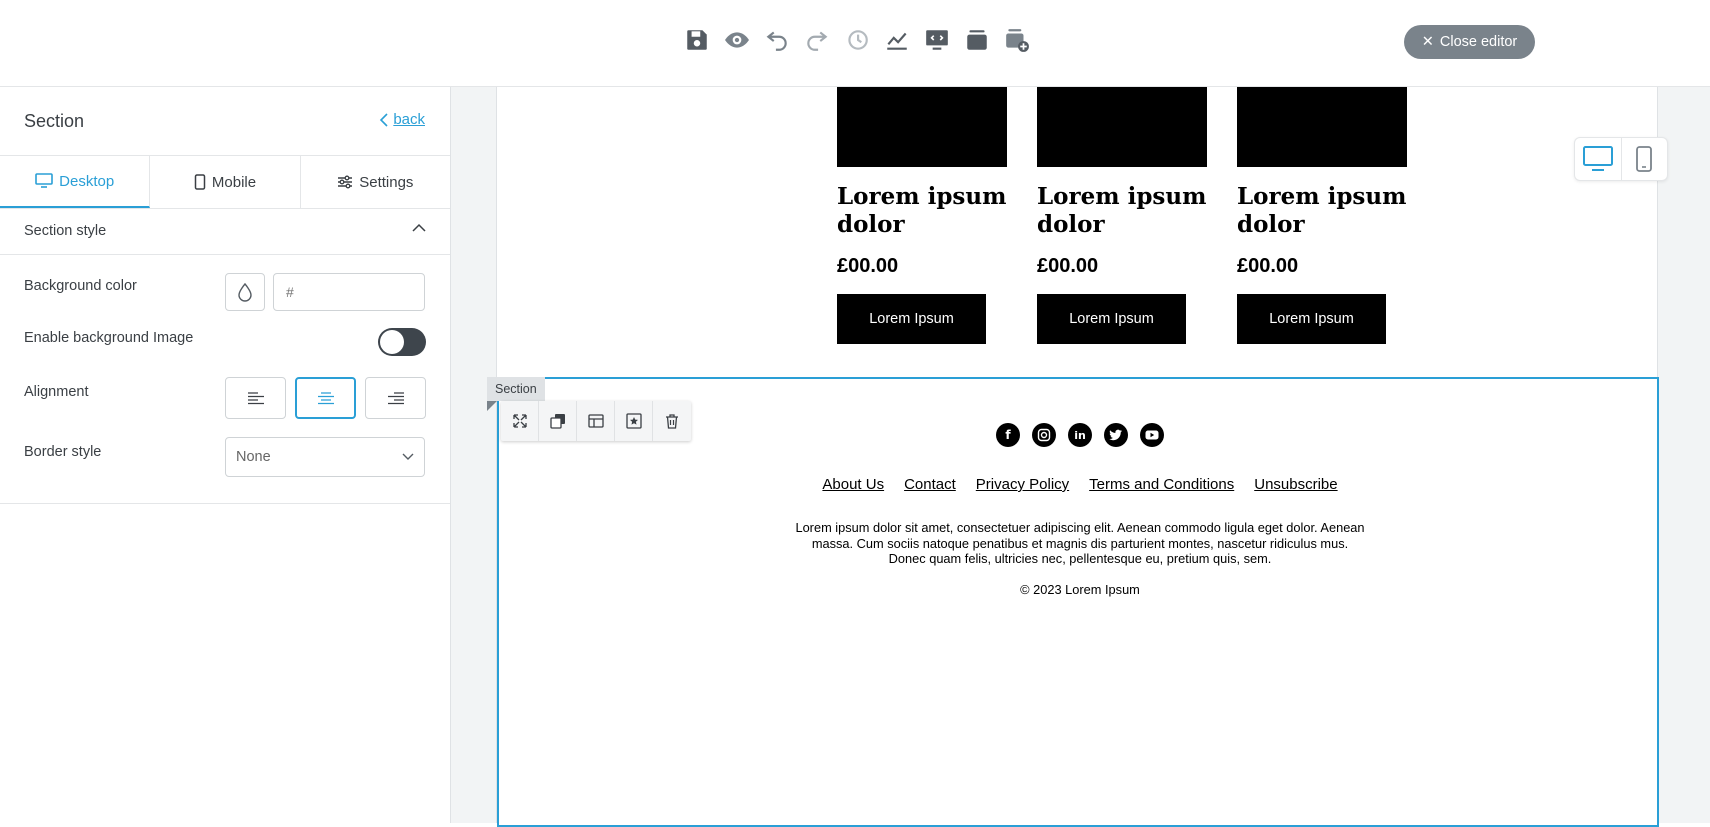 The height and width of the screenshot is (827, 1710). I want to click on panel-divider, so click(225, 503).